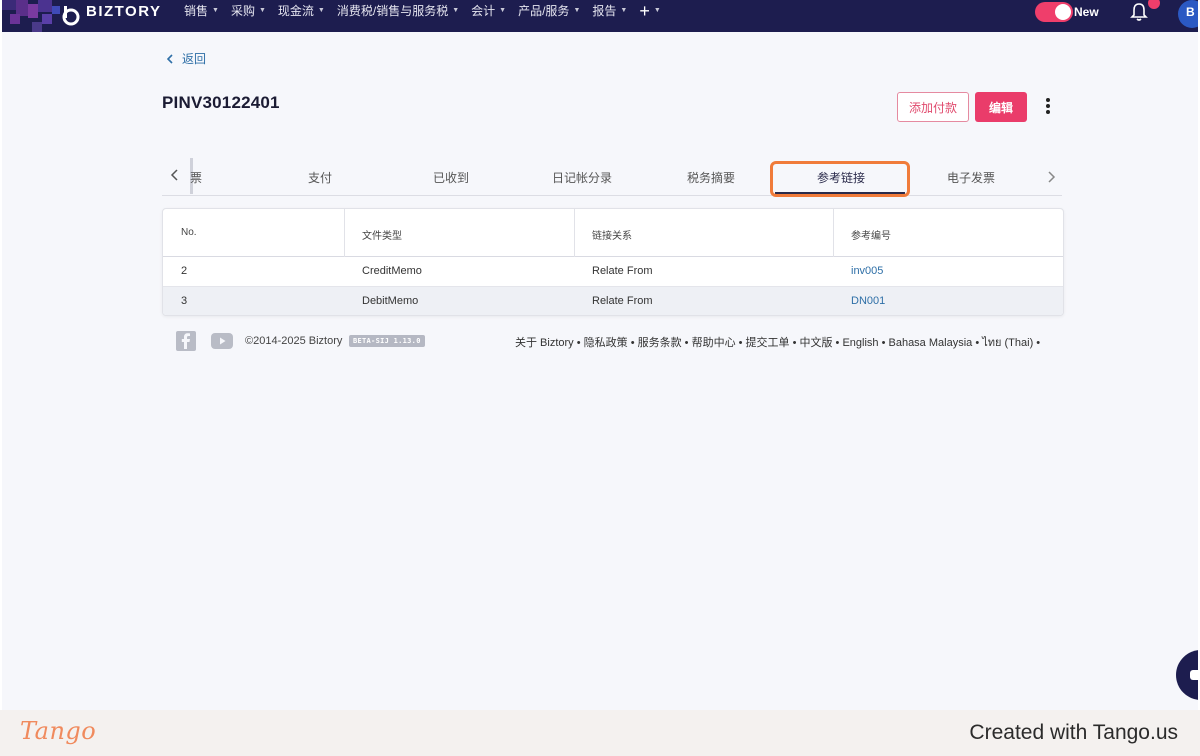 Image resolution: width=1200 pixels, height=756 pixels. I want to click on menu-tax: 消费税/销售与服务税 ▼, so click(398, 10).